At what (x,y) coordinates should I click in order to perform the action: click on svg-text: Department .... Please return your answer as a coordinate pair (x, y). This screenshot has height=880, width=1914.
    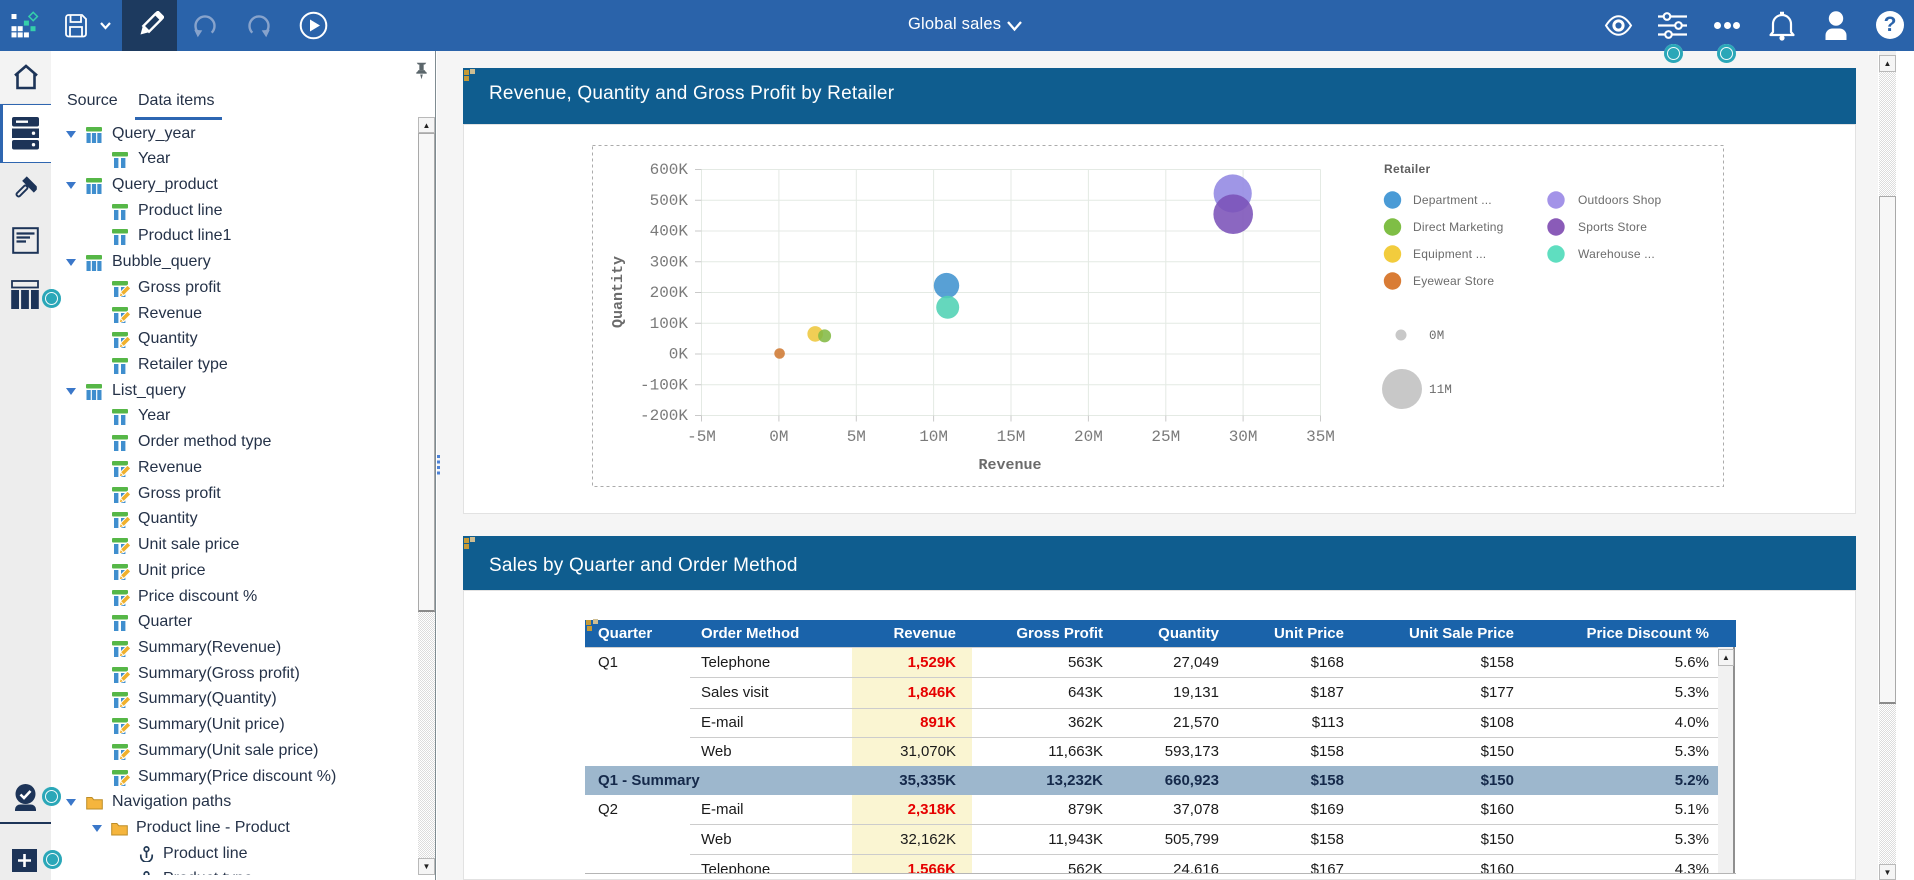
    Looking at the image, I should click on (1452, 200).